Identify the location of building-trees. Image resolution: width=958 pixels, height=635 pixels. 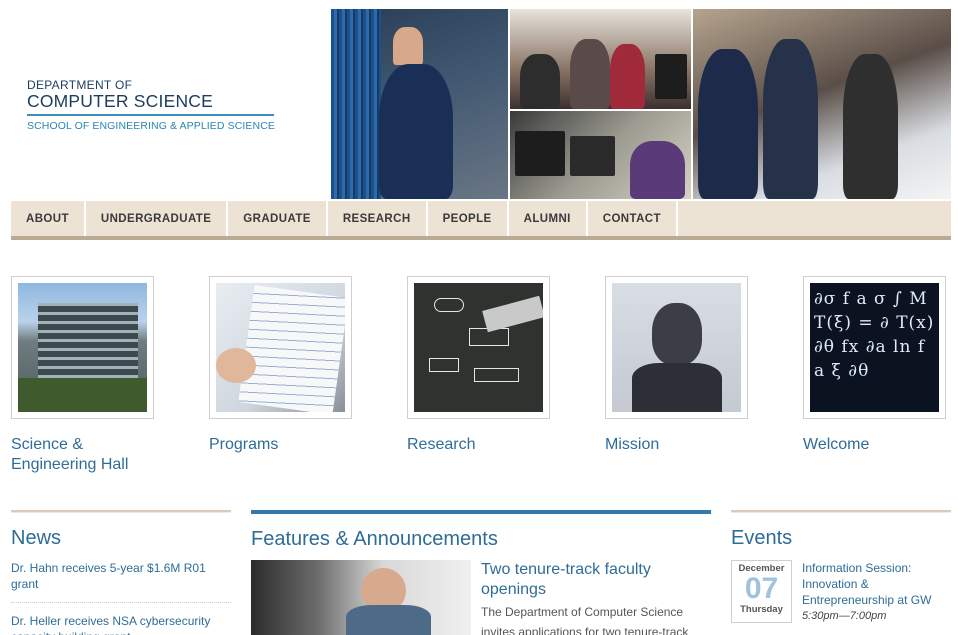
(82, 395).